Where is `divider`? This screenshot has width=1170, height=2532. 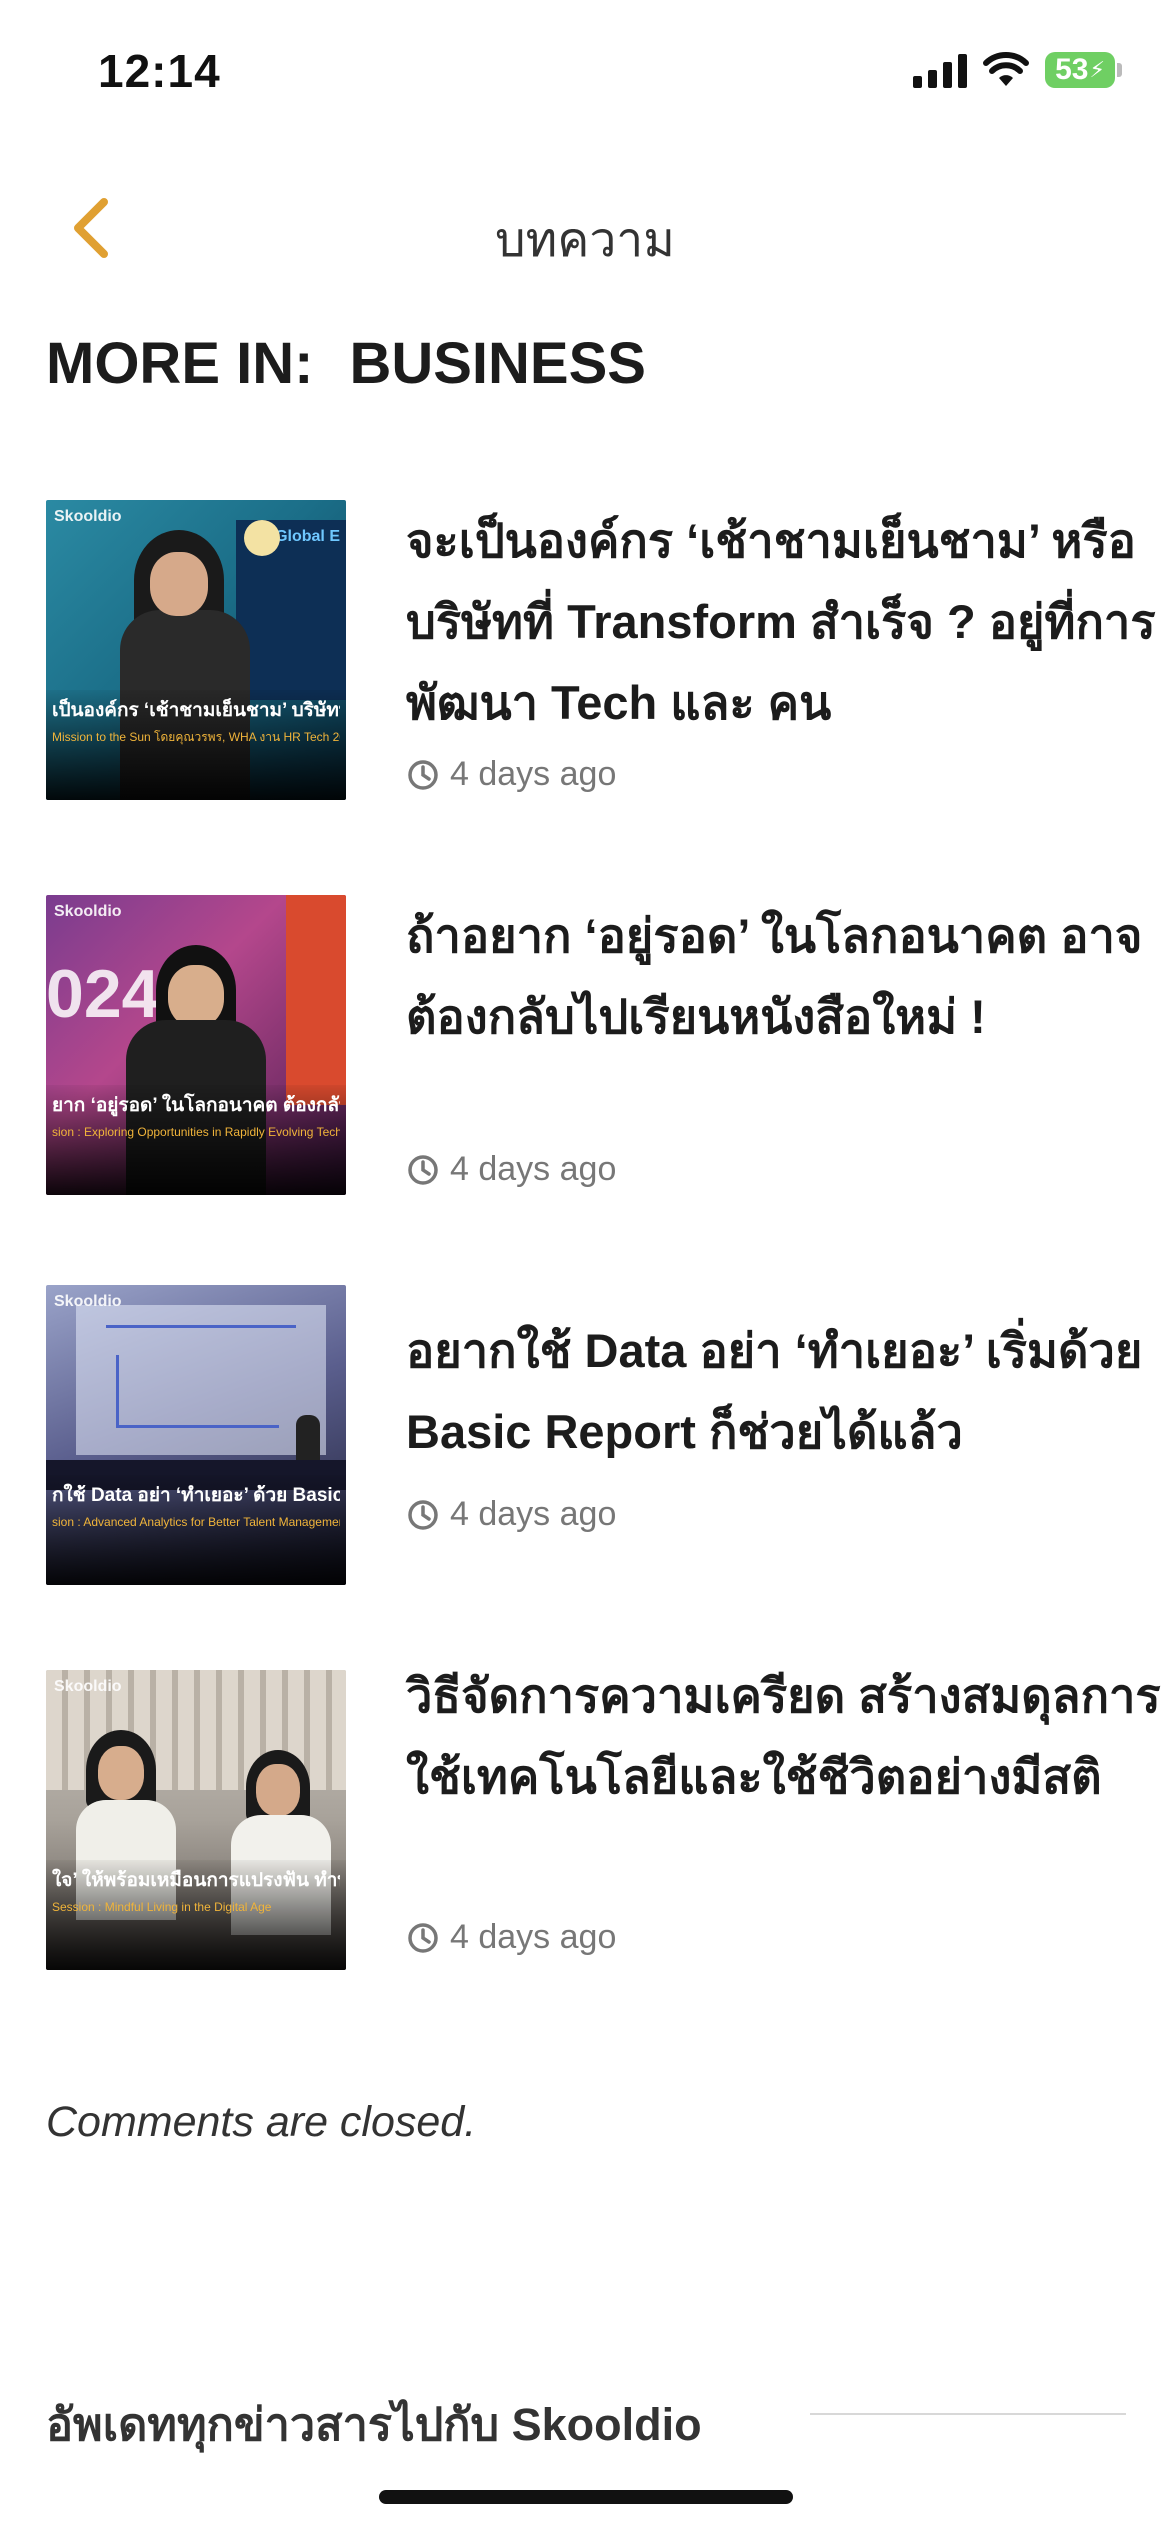 divider is located at coordinates (968, 2414).